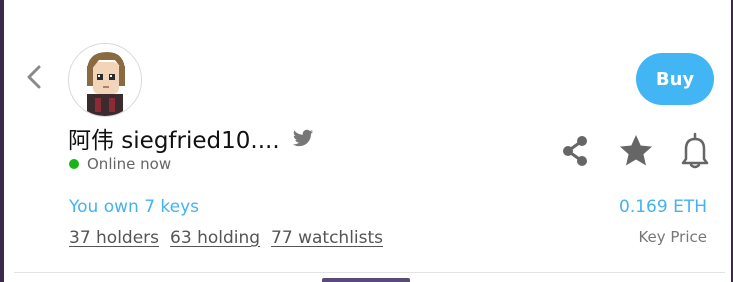 The image size is (733, 282). I want to click on twitter-icon, so click(303, 138).